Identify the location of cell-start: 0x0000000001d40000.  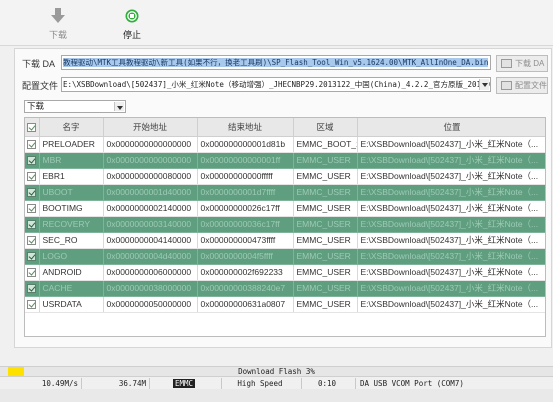
(150, 192).